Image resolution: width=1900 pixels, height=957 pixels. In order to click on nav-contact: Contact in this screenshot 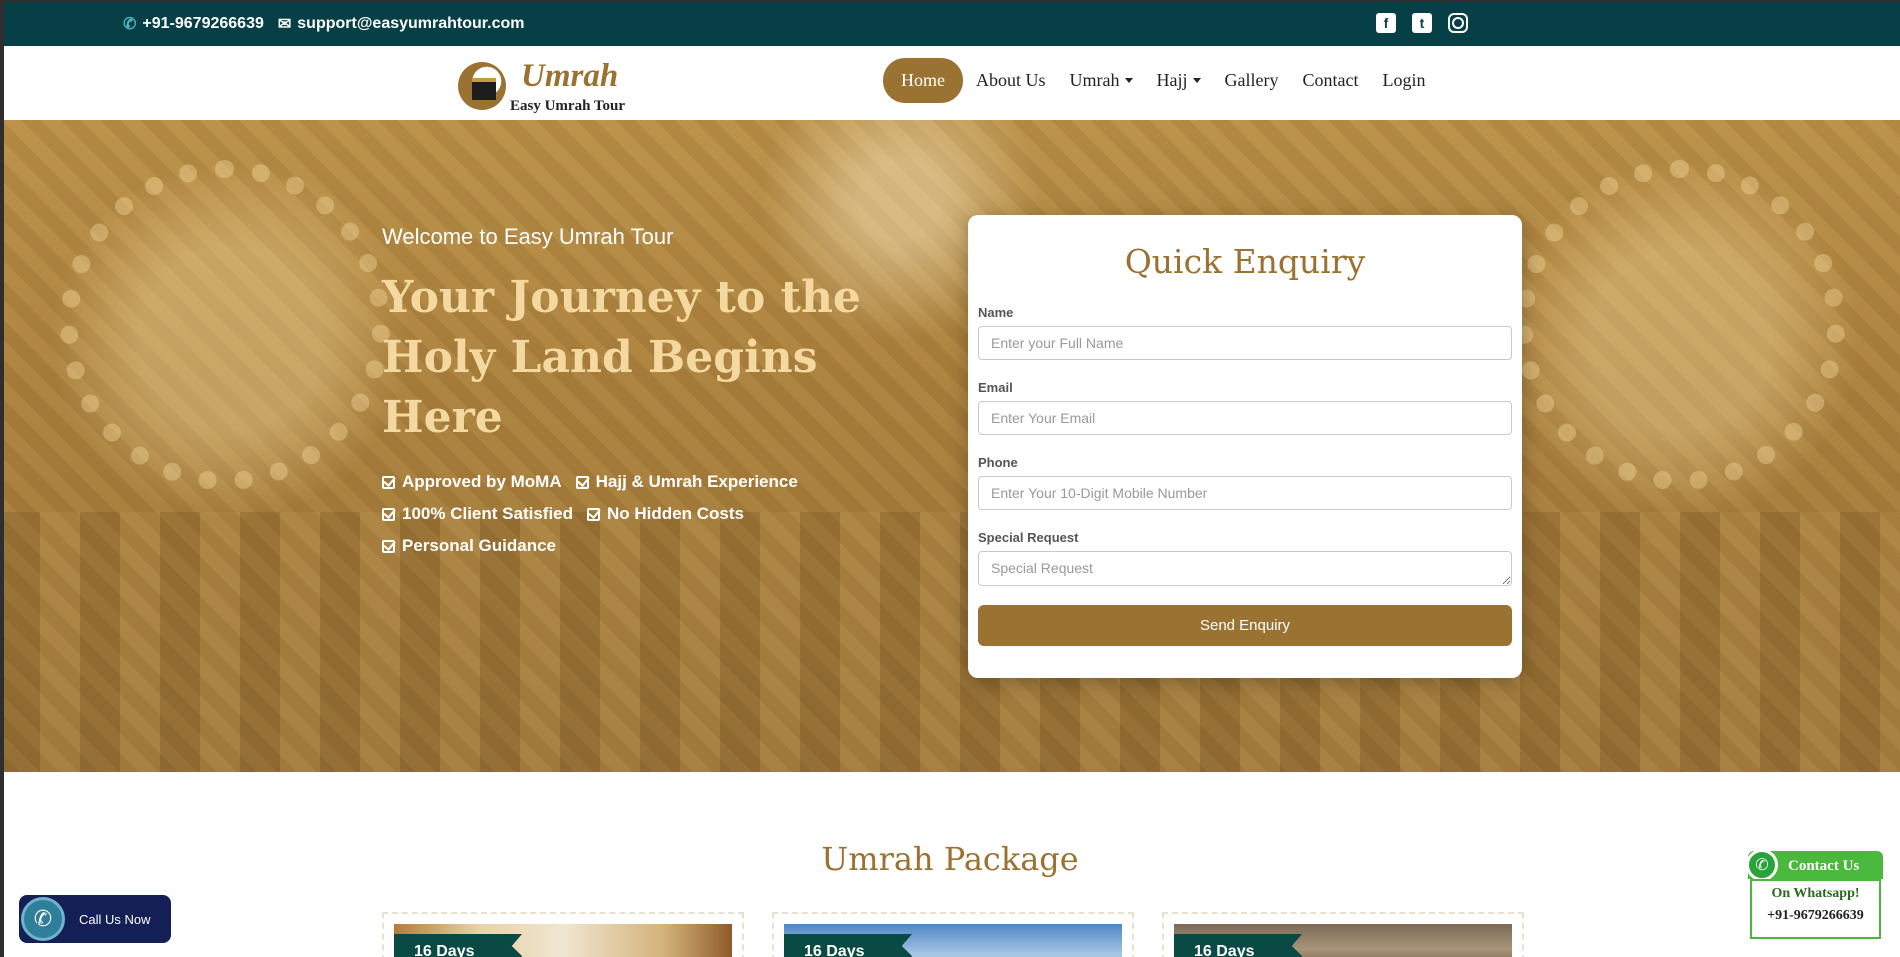, I will do `click(1330, 80)`.